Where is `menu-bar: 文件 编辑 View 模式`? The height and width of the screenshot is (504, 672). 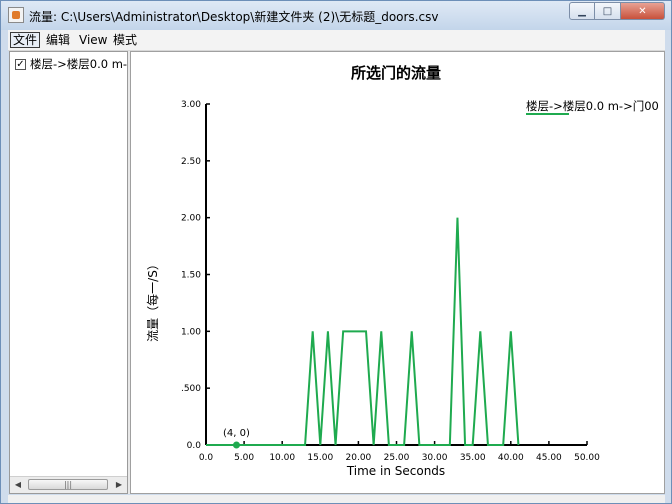 menu-bar: 文件 编辑 View 模式 is located at coordinates (336, 40).